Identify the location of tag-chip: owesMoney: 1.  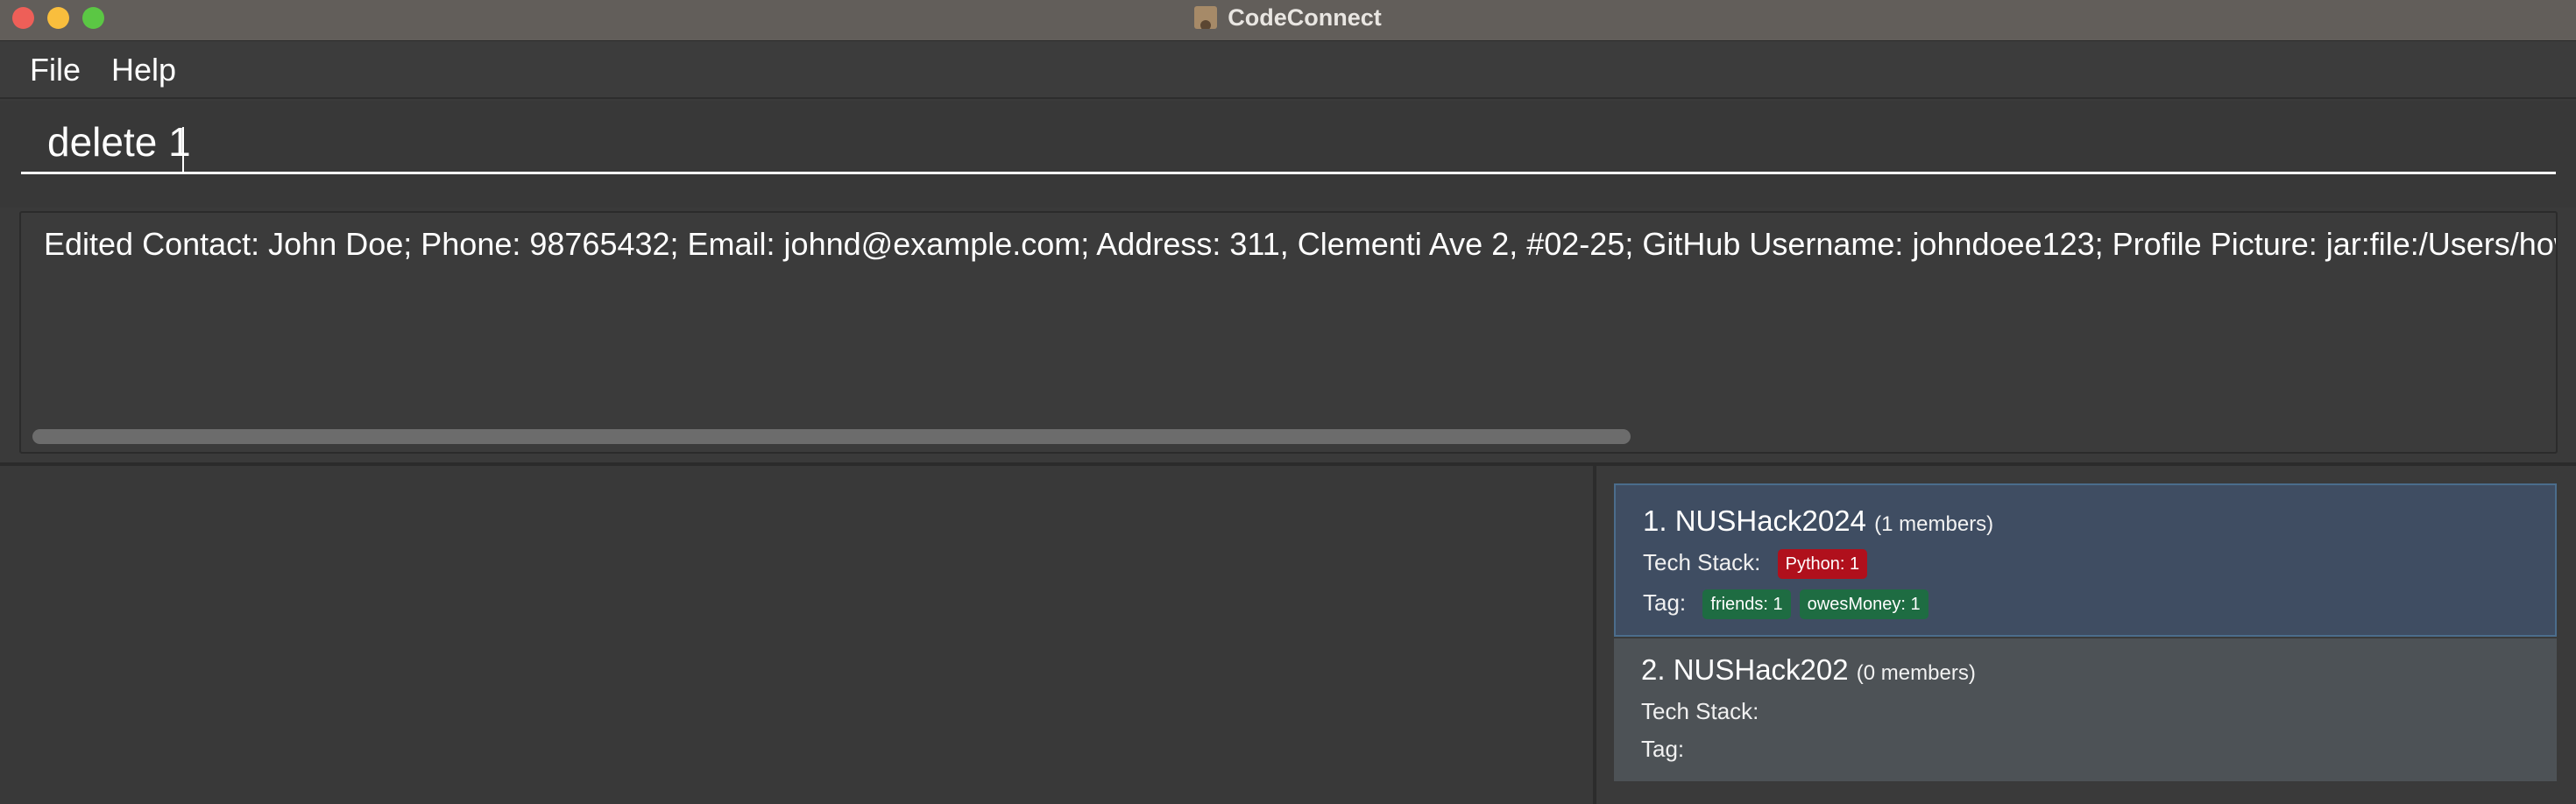
(1863, 605).